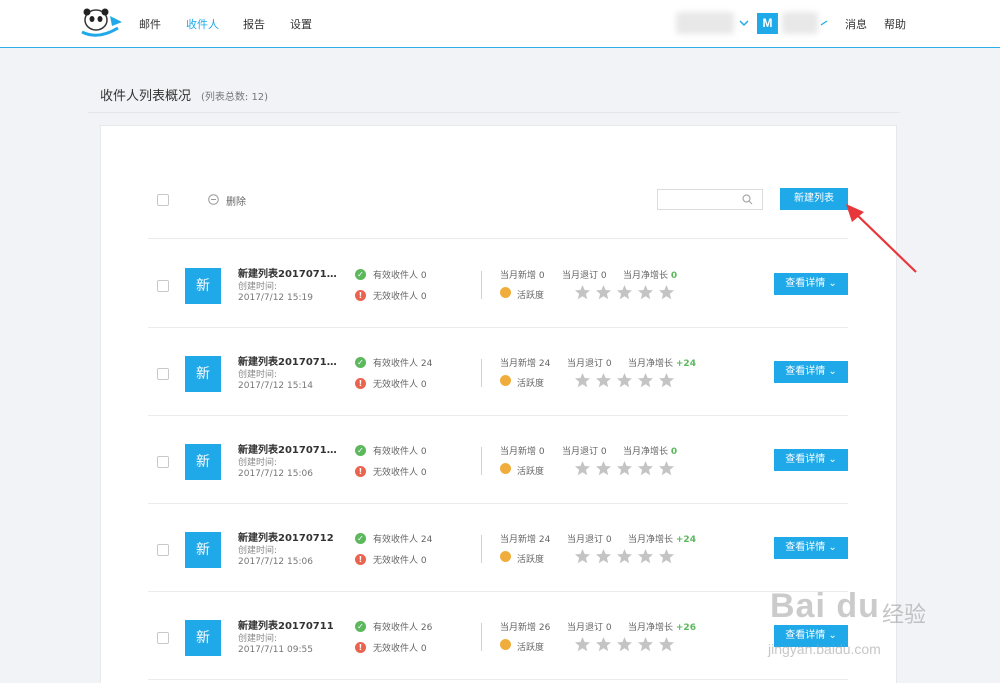  Describe the element at coordinates (301, 24) in the screenshot. I see `nav-settings: 设置` at that location.